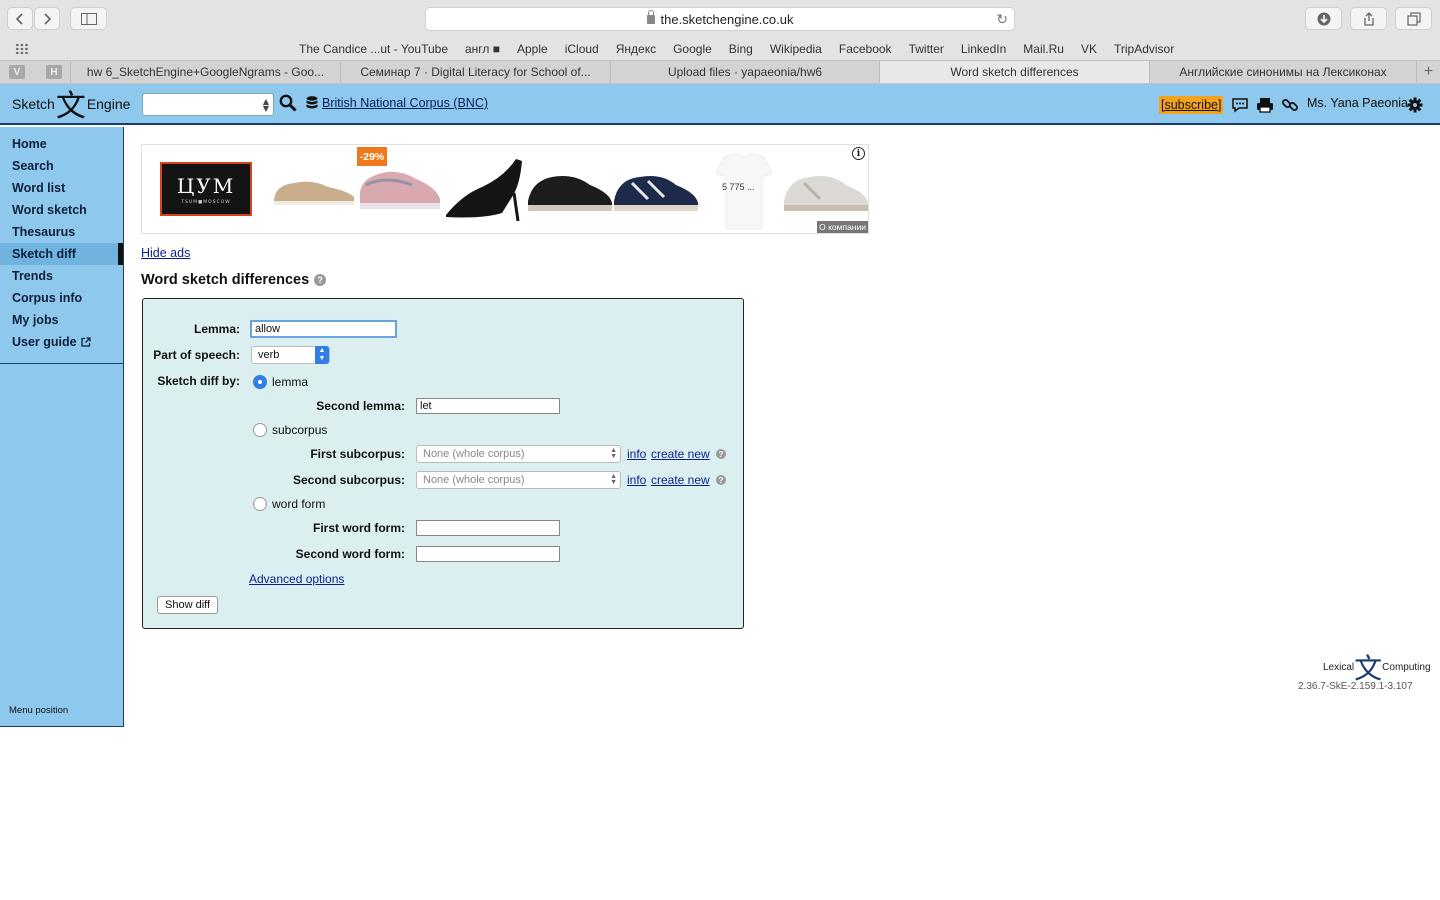 This screenshot has height=900, width=1440. What do you see at coordinates (61, 298) in the screenshot?
I see `sidebar-item-corpus-info: Corpus info` at bounding box center [61, 298].